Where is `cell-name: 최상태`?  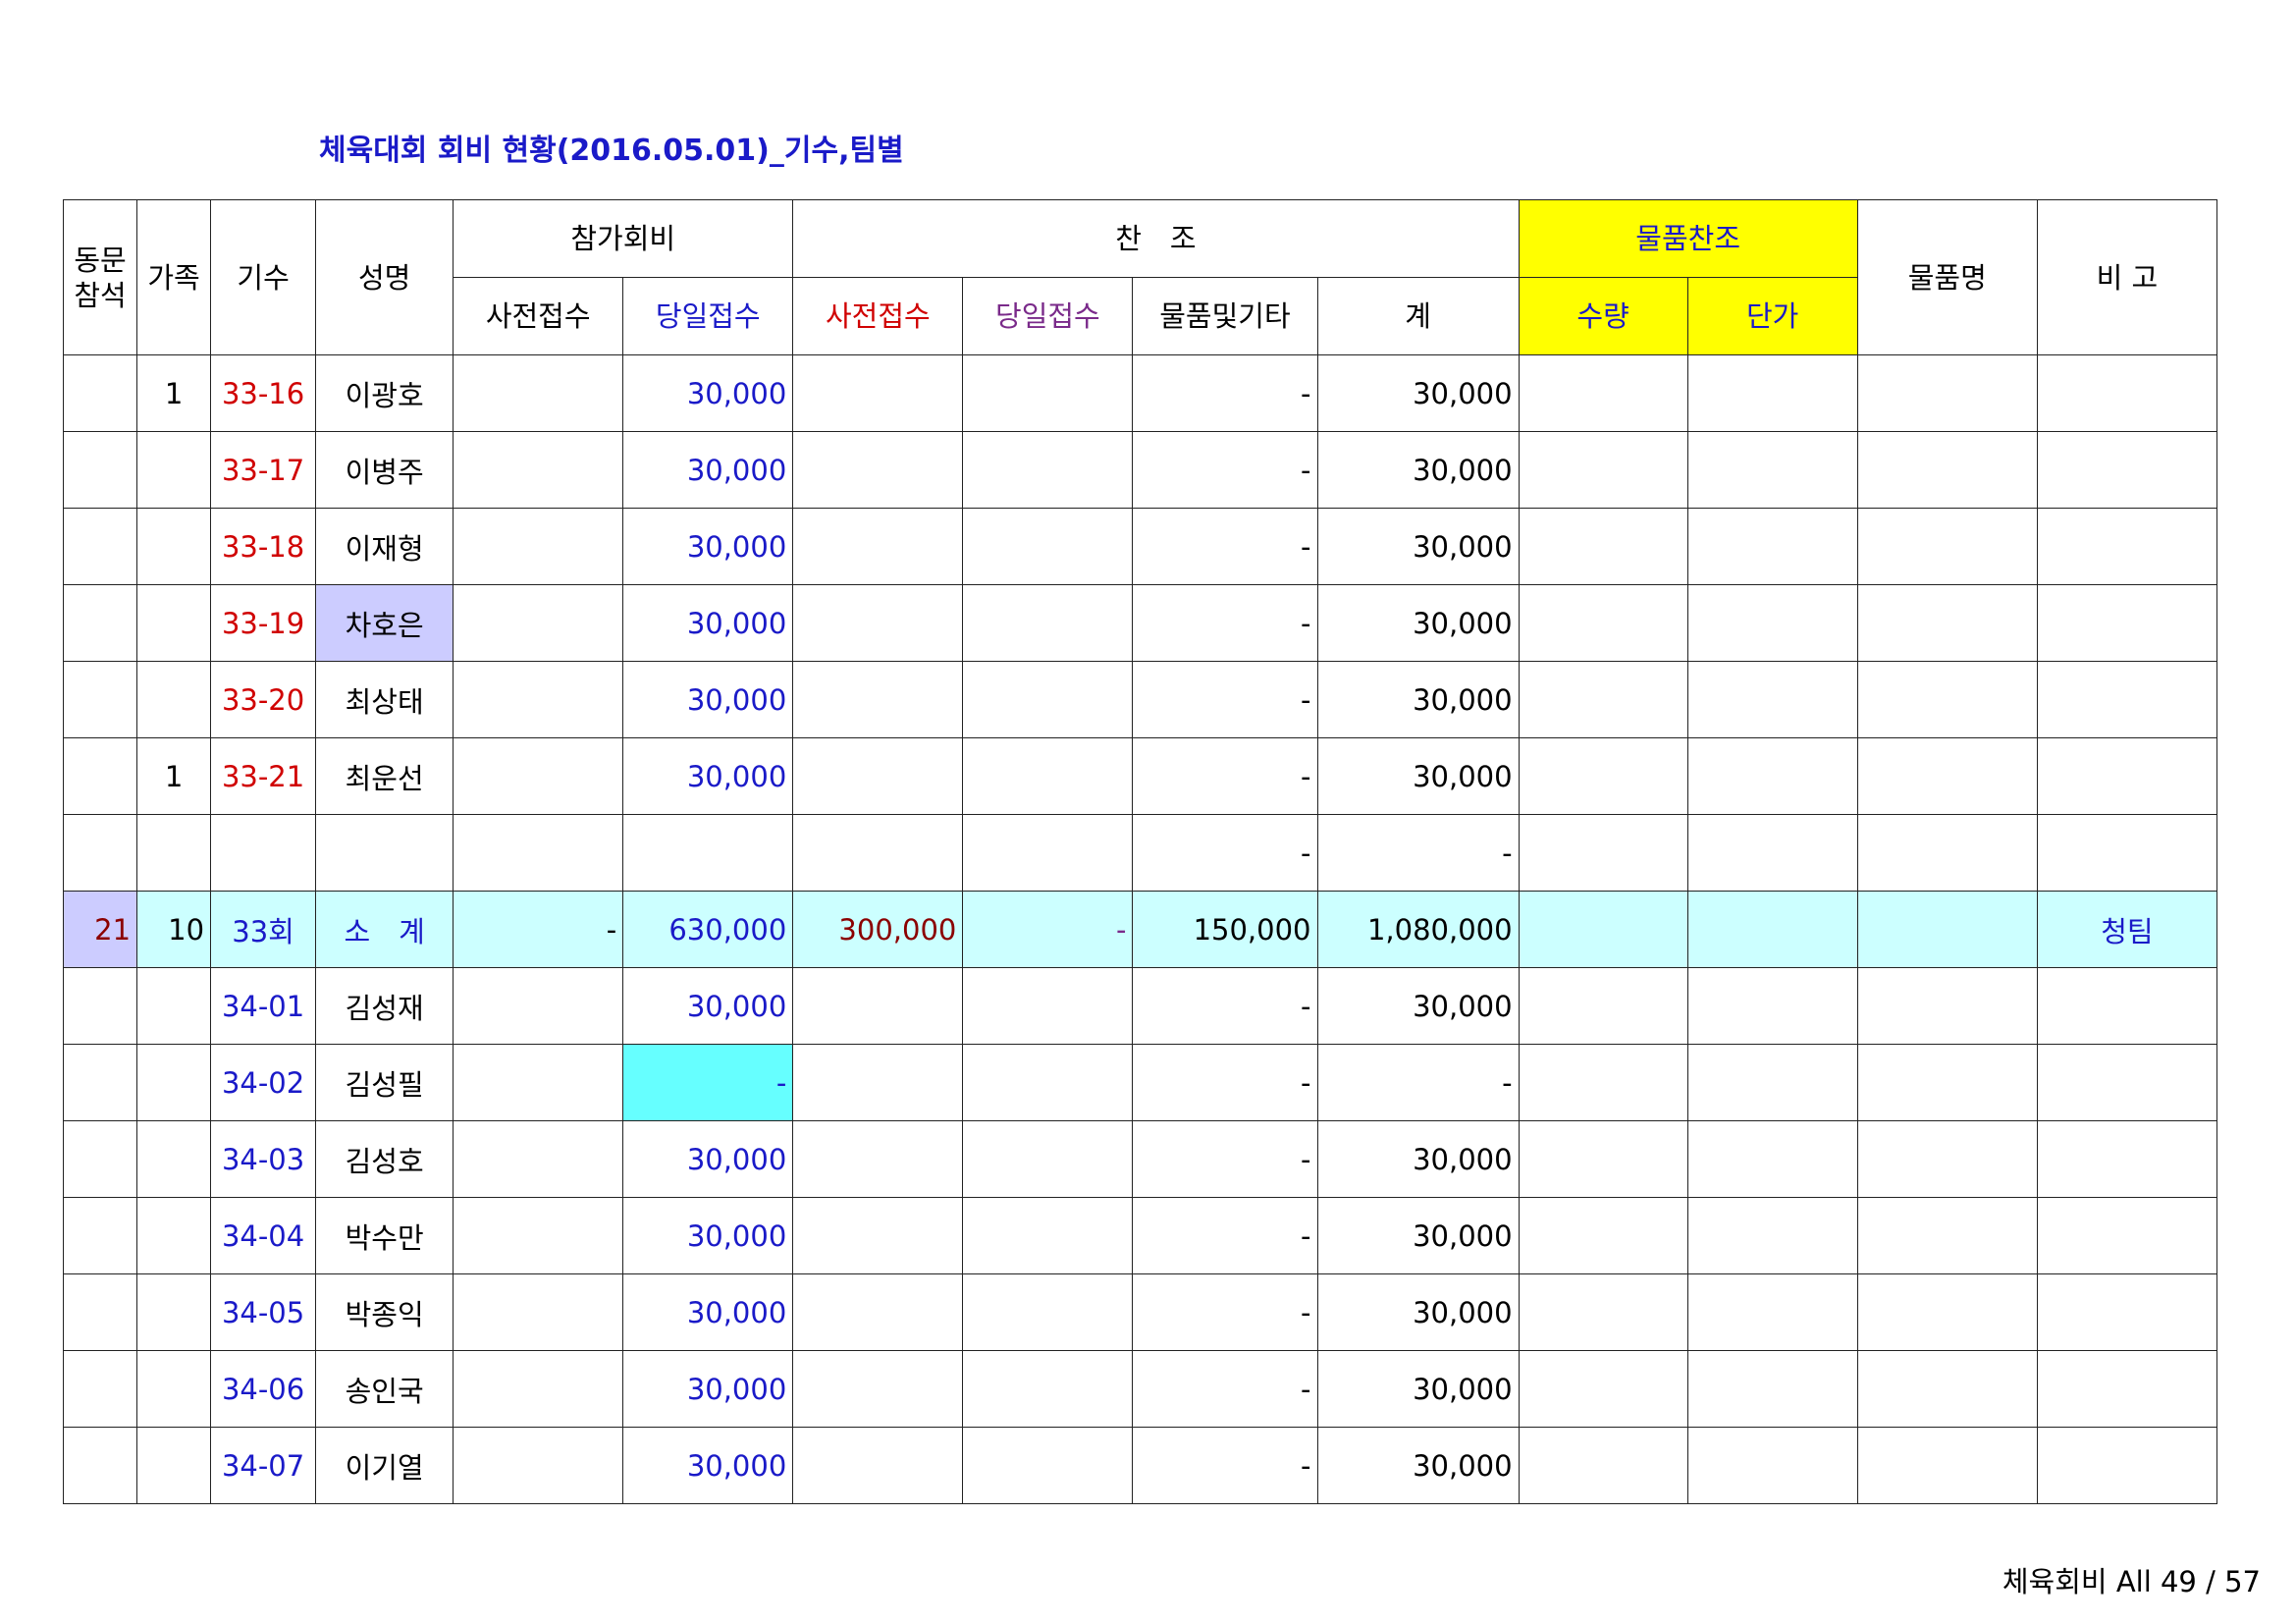 cell-name: 최상태 is located at coordinates (384, 699).